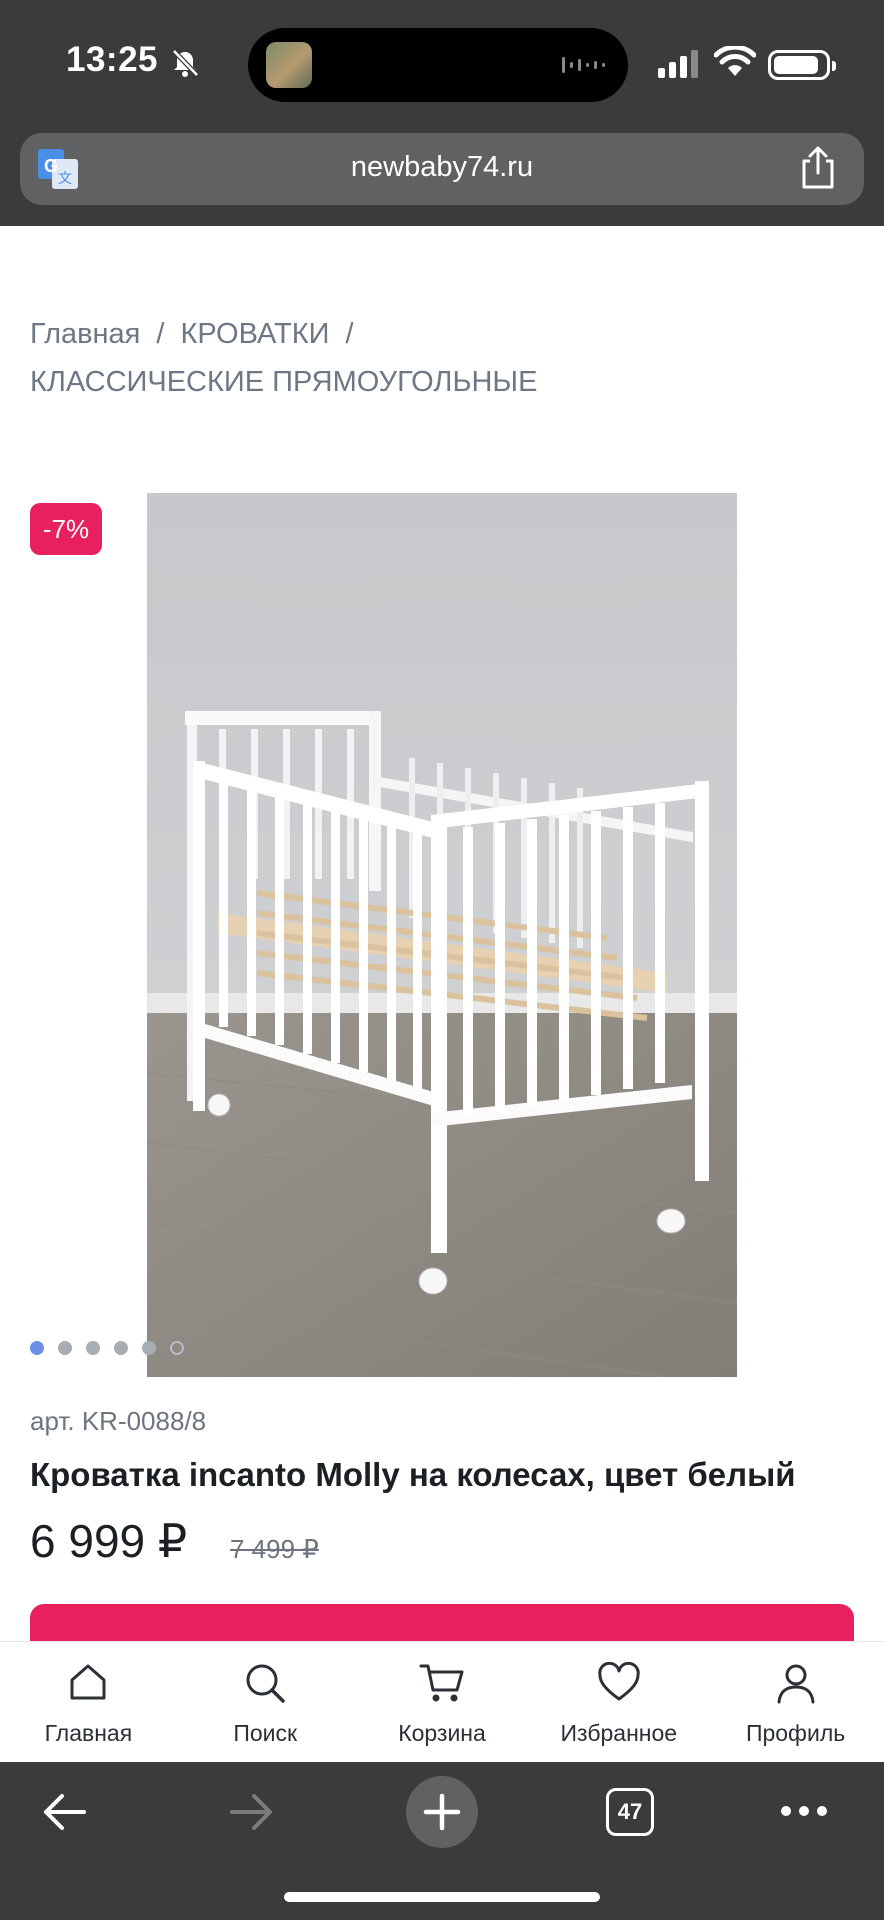 This screenshot has width=884, height=1920. I want to click on product-sku: арт. KR-0088/8, so click(118, 1421).